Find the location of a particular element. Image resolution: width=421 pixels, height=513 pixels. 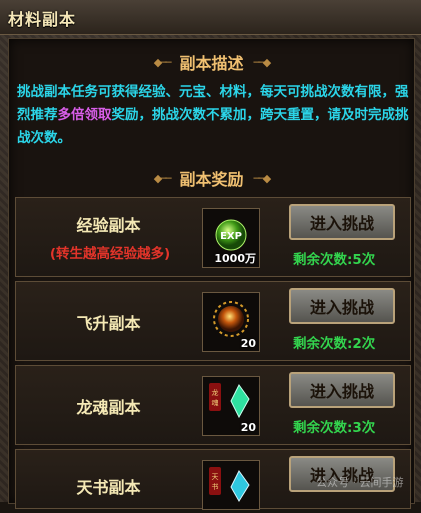

title-bar: 材料副本 is located at coordinates (210, 17).